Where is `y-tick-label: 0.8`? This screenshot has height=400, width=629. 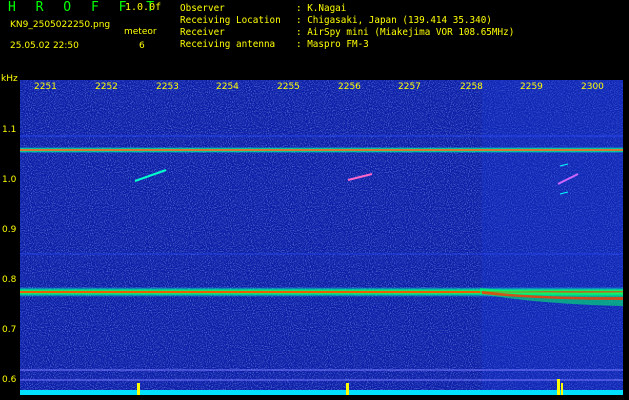 y-tick-label: 0.8 is located at coordinates (9, 280).